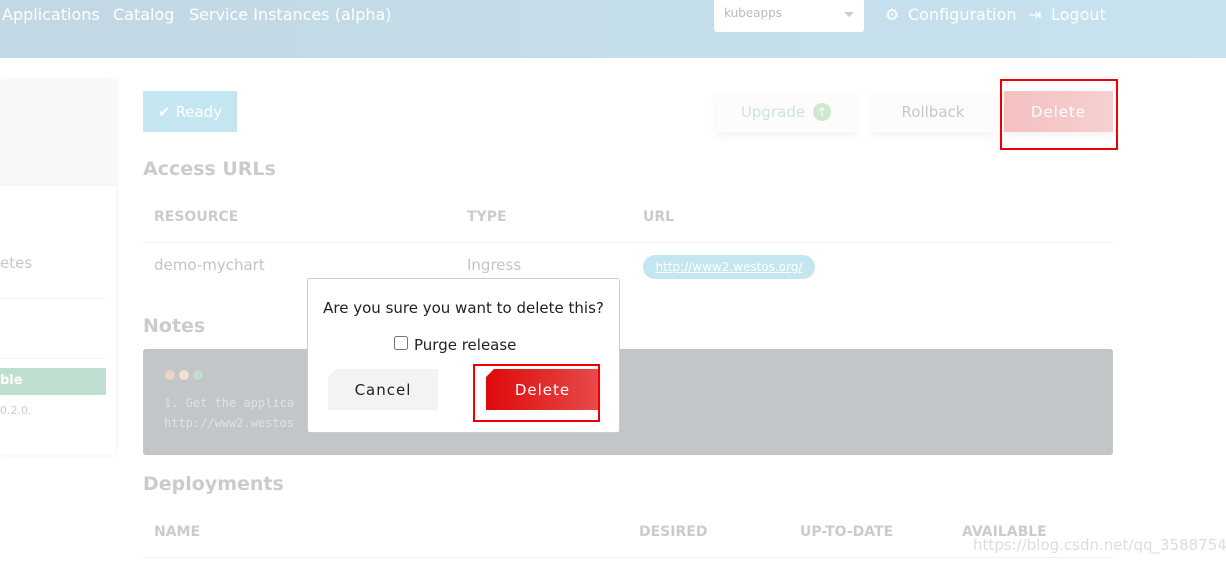 The width and height of the screenshot is (1226, 563). I want to click on watermark: https://blog.csdn.net/qq_35887546, so click(1099, 545).